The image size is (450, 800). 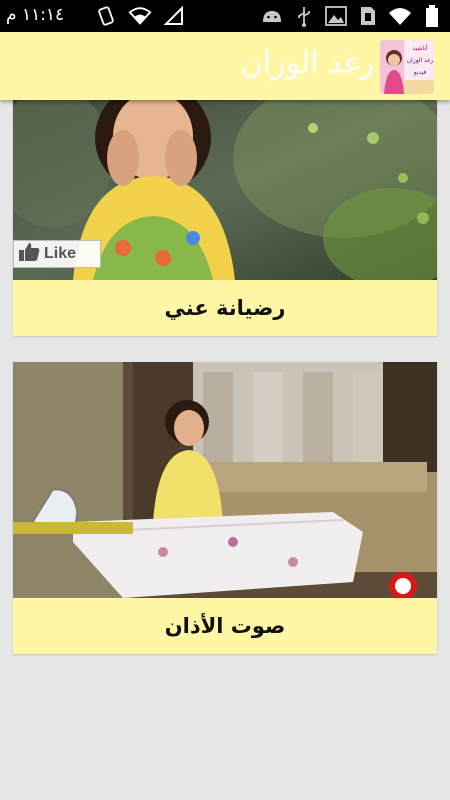 I want to click on wifi-icon, so click(x=140, y=16).